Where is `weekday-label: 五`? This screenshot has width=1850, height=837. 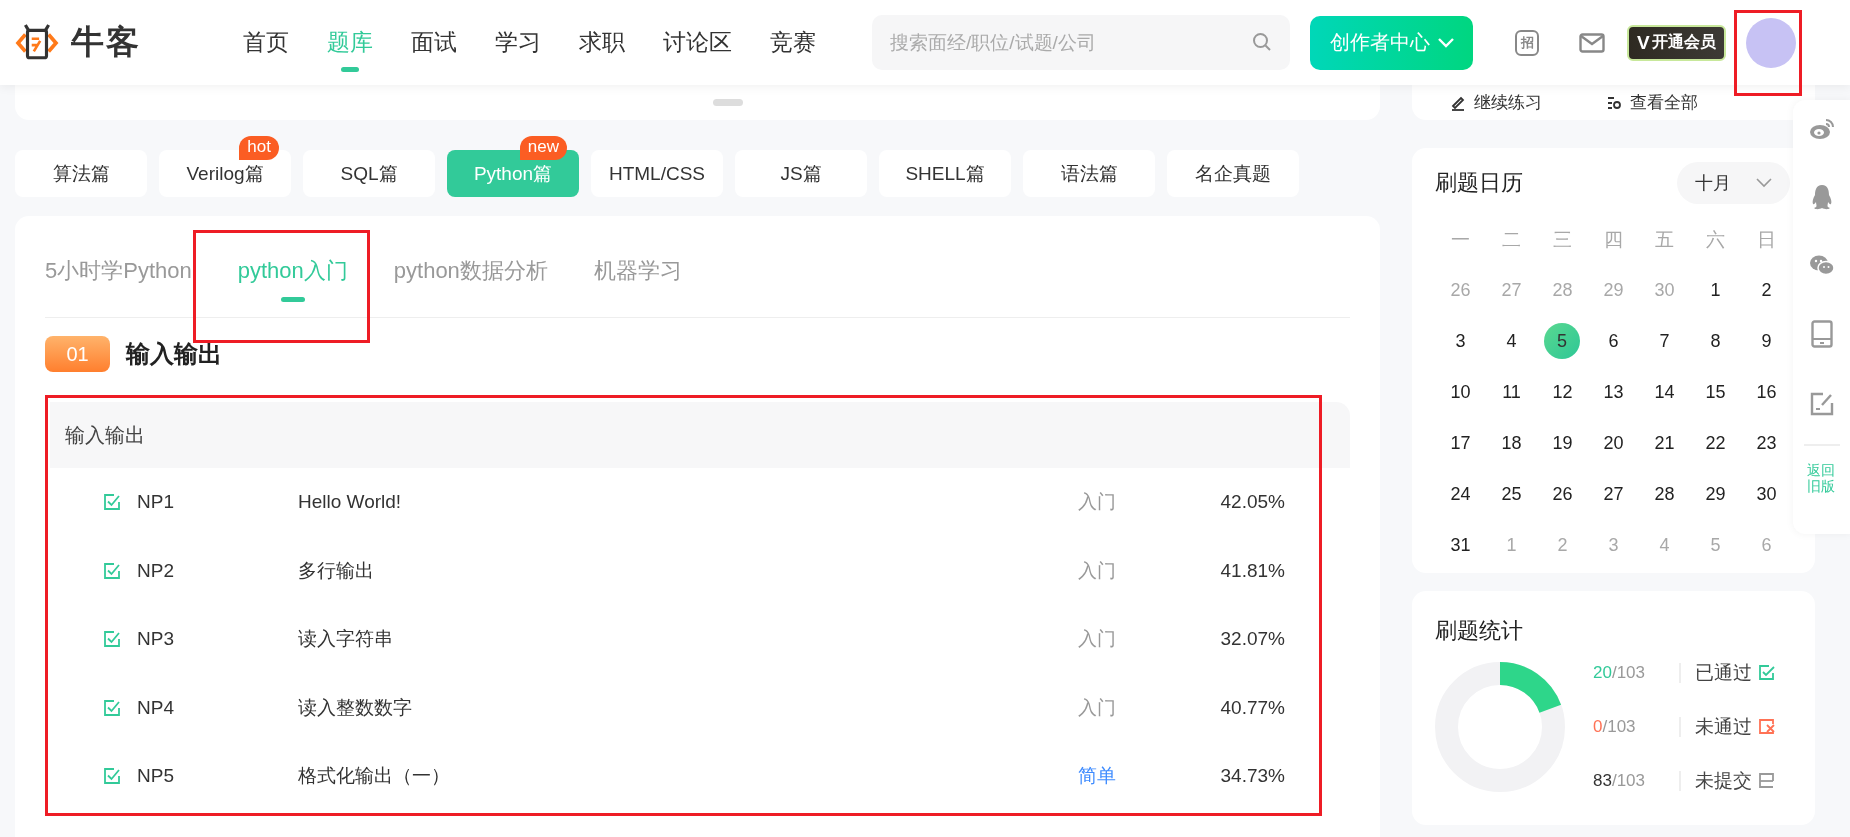
weekday-label: 五 is located at coordinates (1664, 239).